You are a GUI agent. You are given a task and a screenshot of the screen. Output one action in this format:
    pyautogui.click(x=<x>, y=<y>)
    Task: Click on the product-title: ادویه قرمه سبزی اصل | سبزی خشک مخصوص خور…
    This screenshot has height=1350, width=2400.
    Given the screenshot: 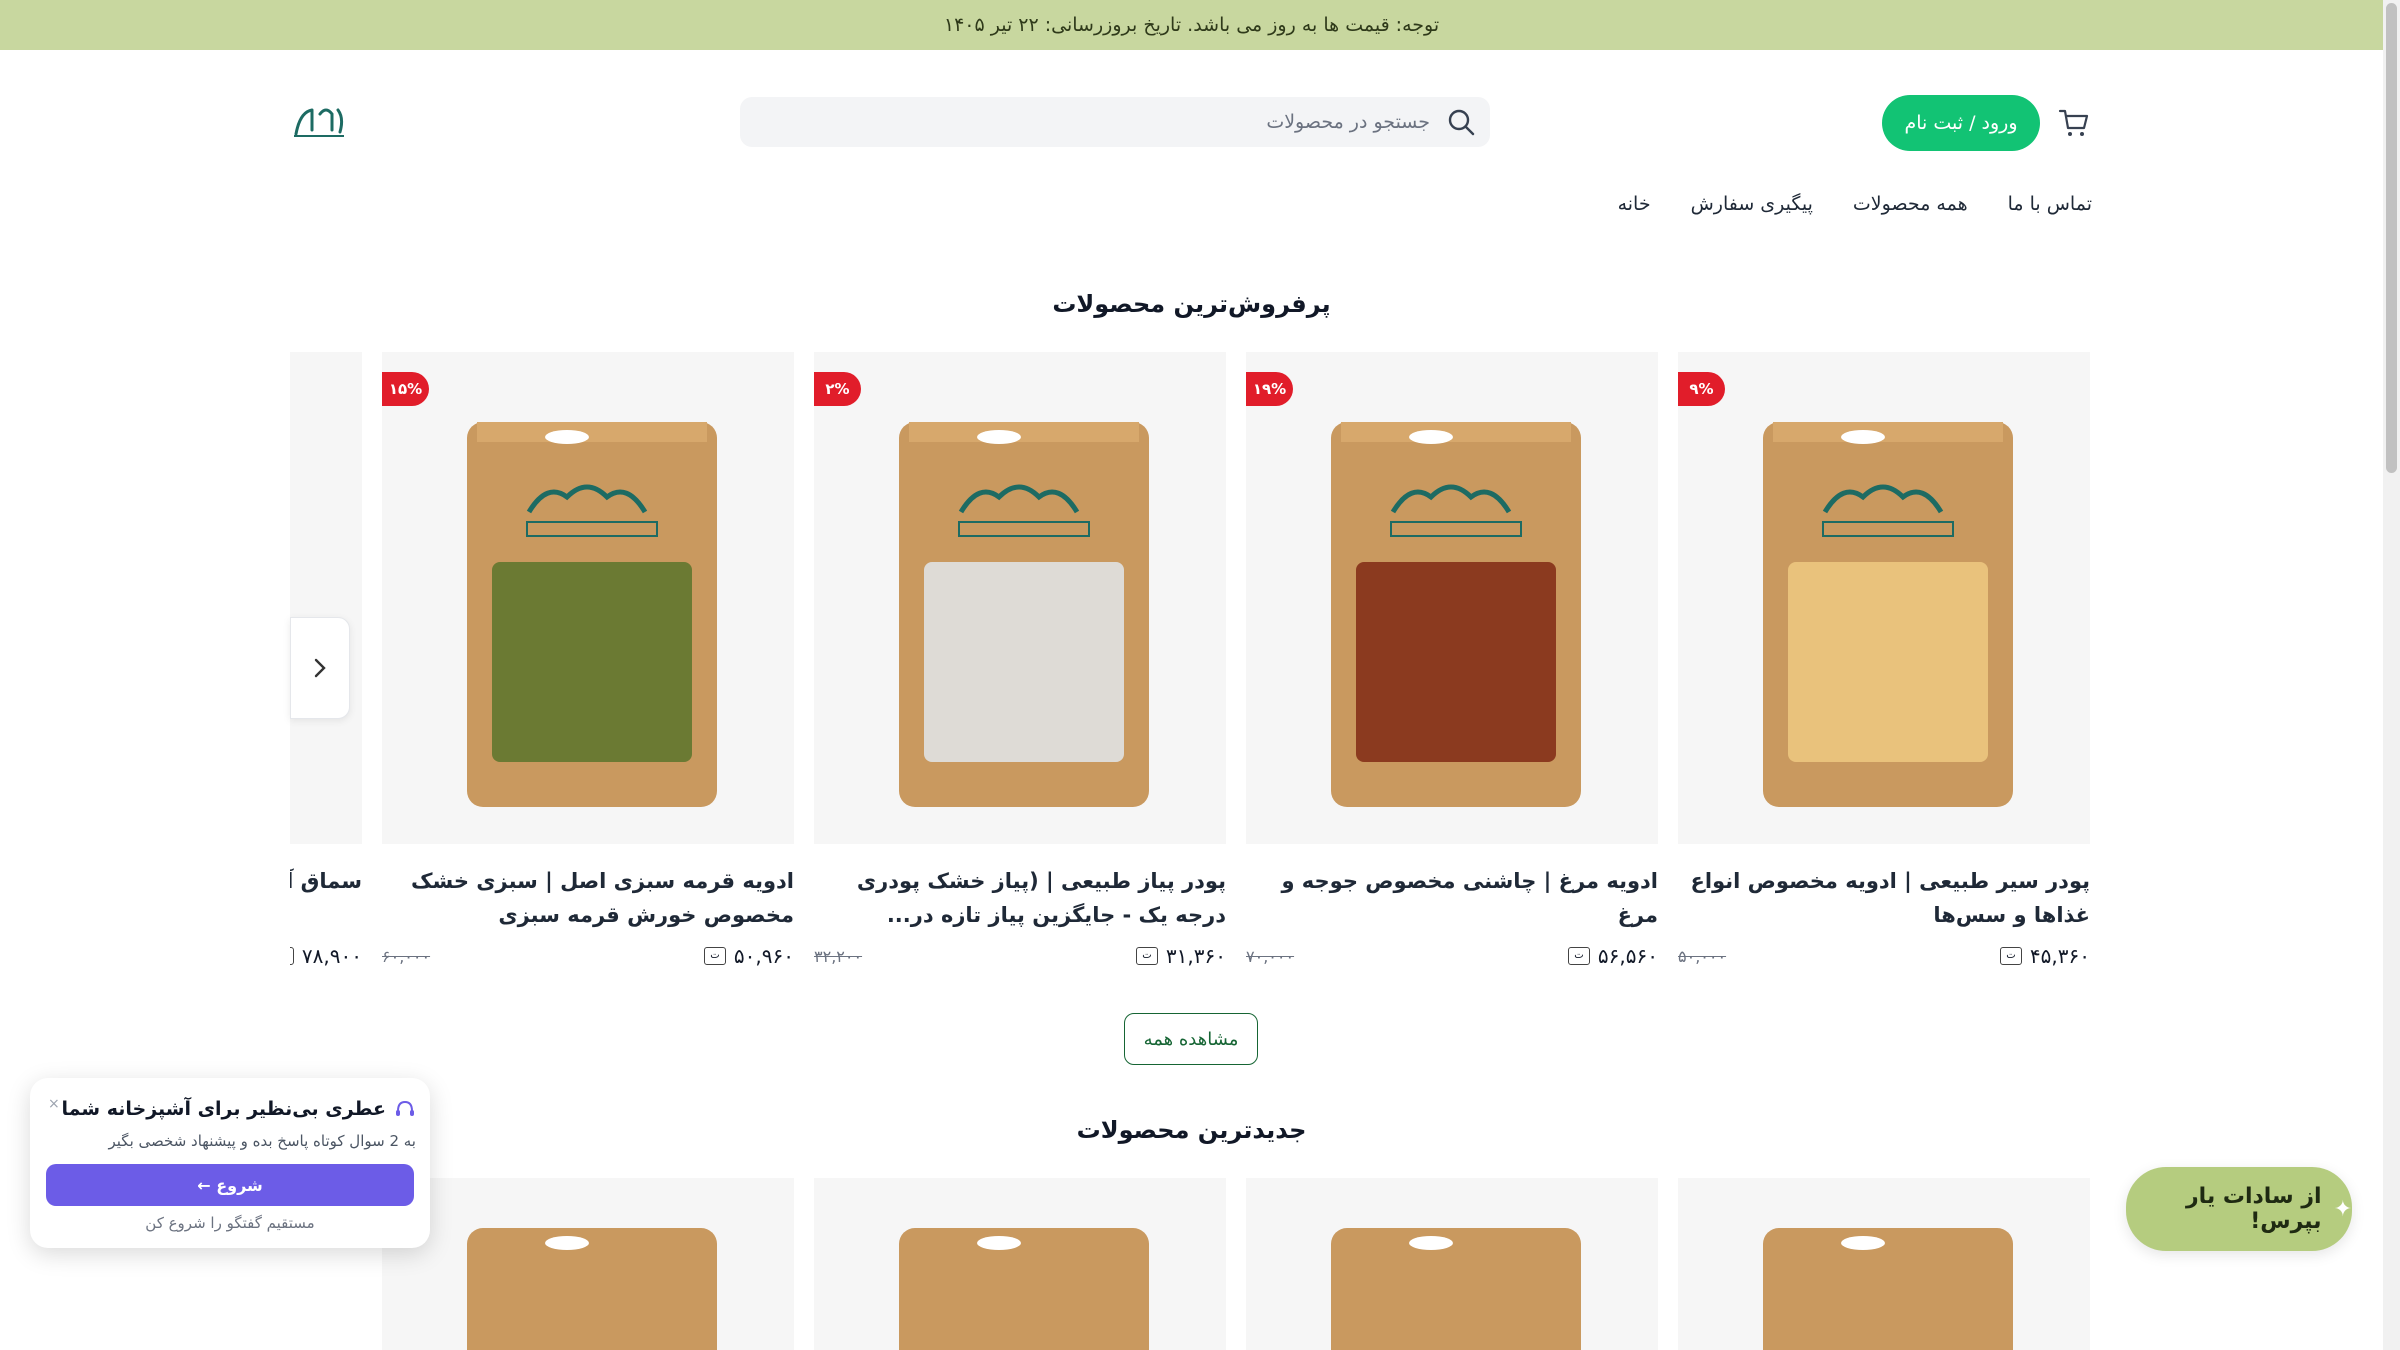 What is the action you would take?
    pyautogui.click(x=588, y=898)
    